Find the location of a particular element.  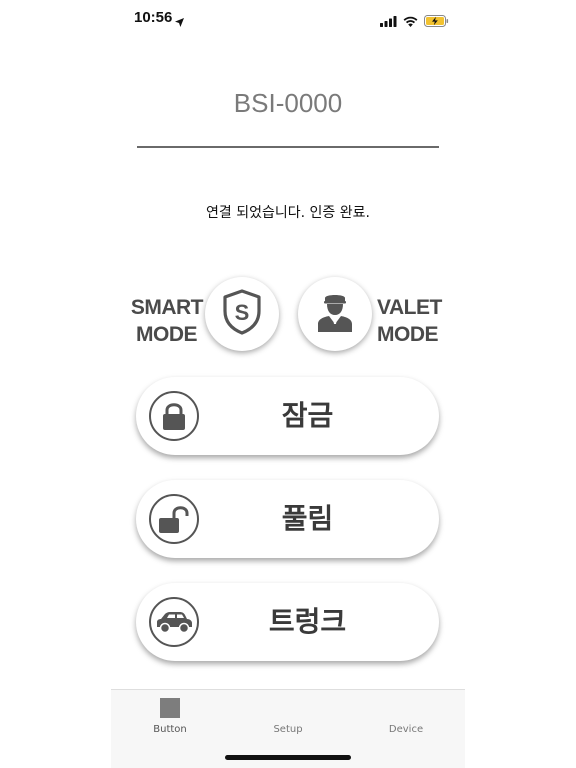

unlock-button: 풀림 is located at coordinates (287, 519).